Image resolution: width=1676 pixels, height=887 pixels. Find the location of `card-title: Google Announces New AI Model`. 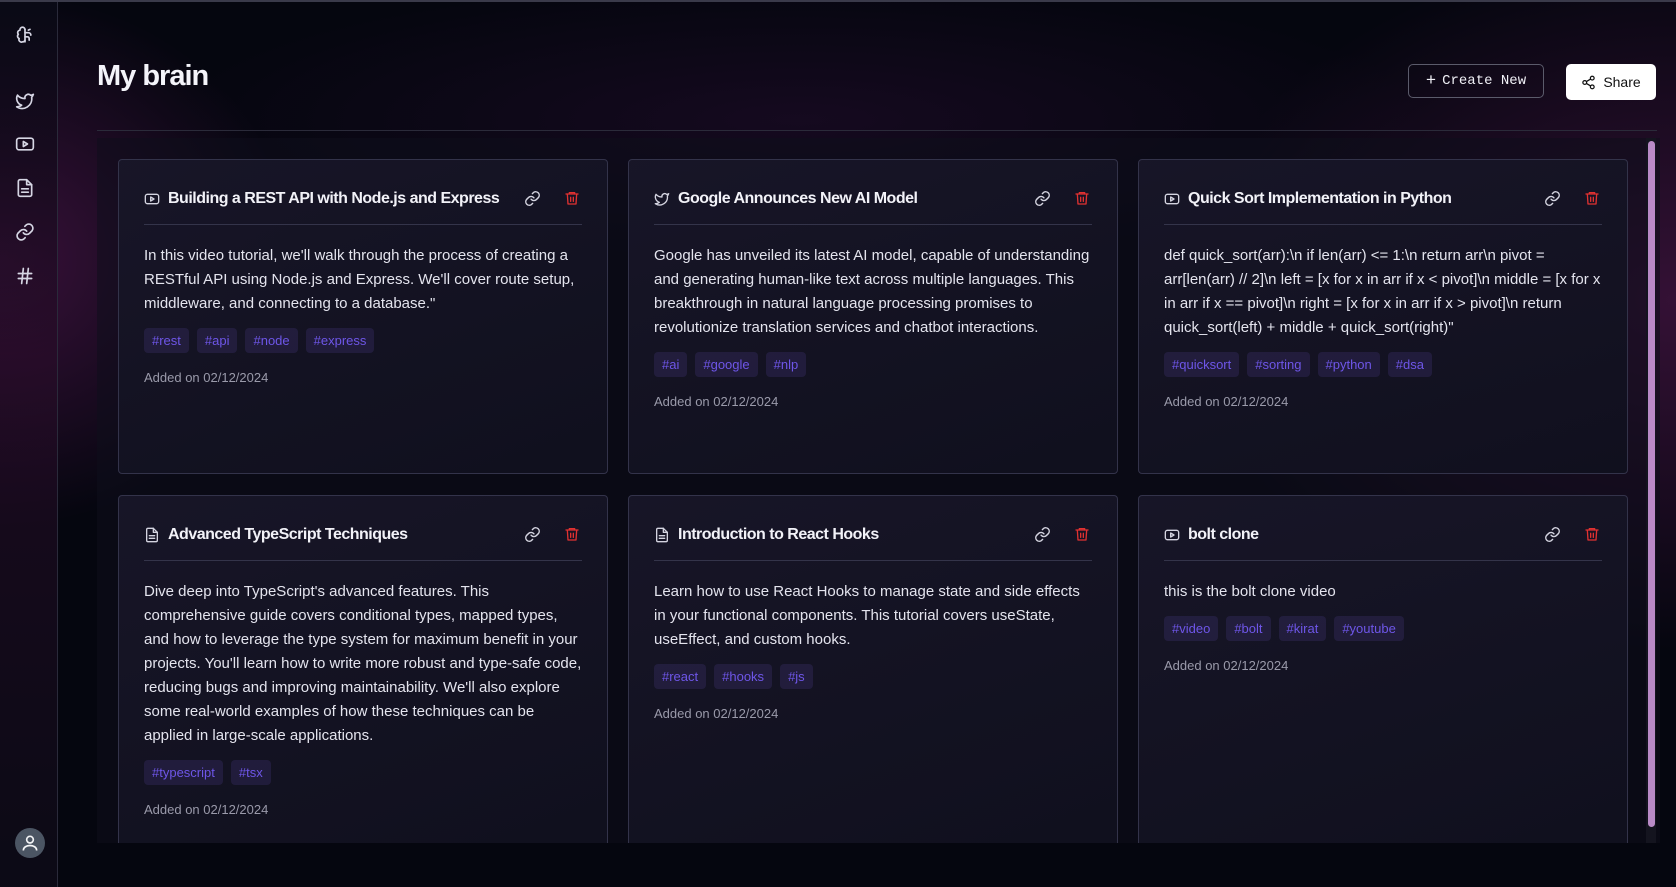

card-title: Google Announces New AI Model is located at coordinates (798, 198).